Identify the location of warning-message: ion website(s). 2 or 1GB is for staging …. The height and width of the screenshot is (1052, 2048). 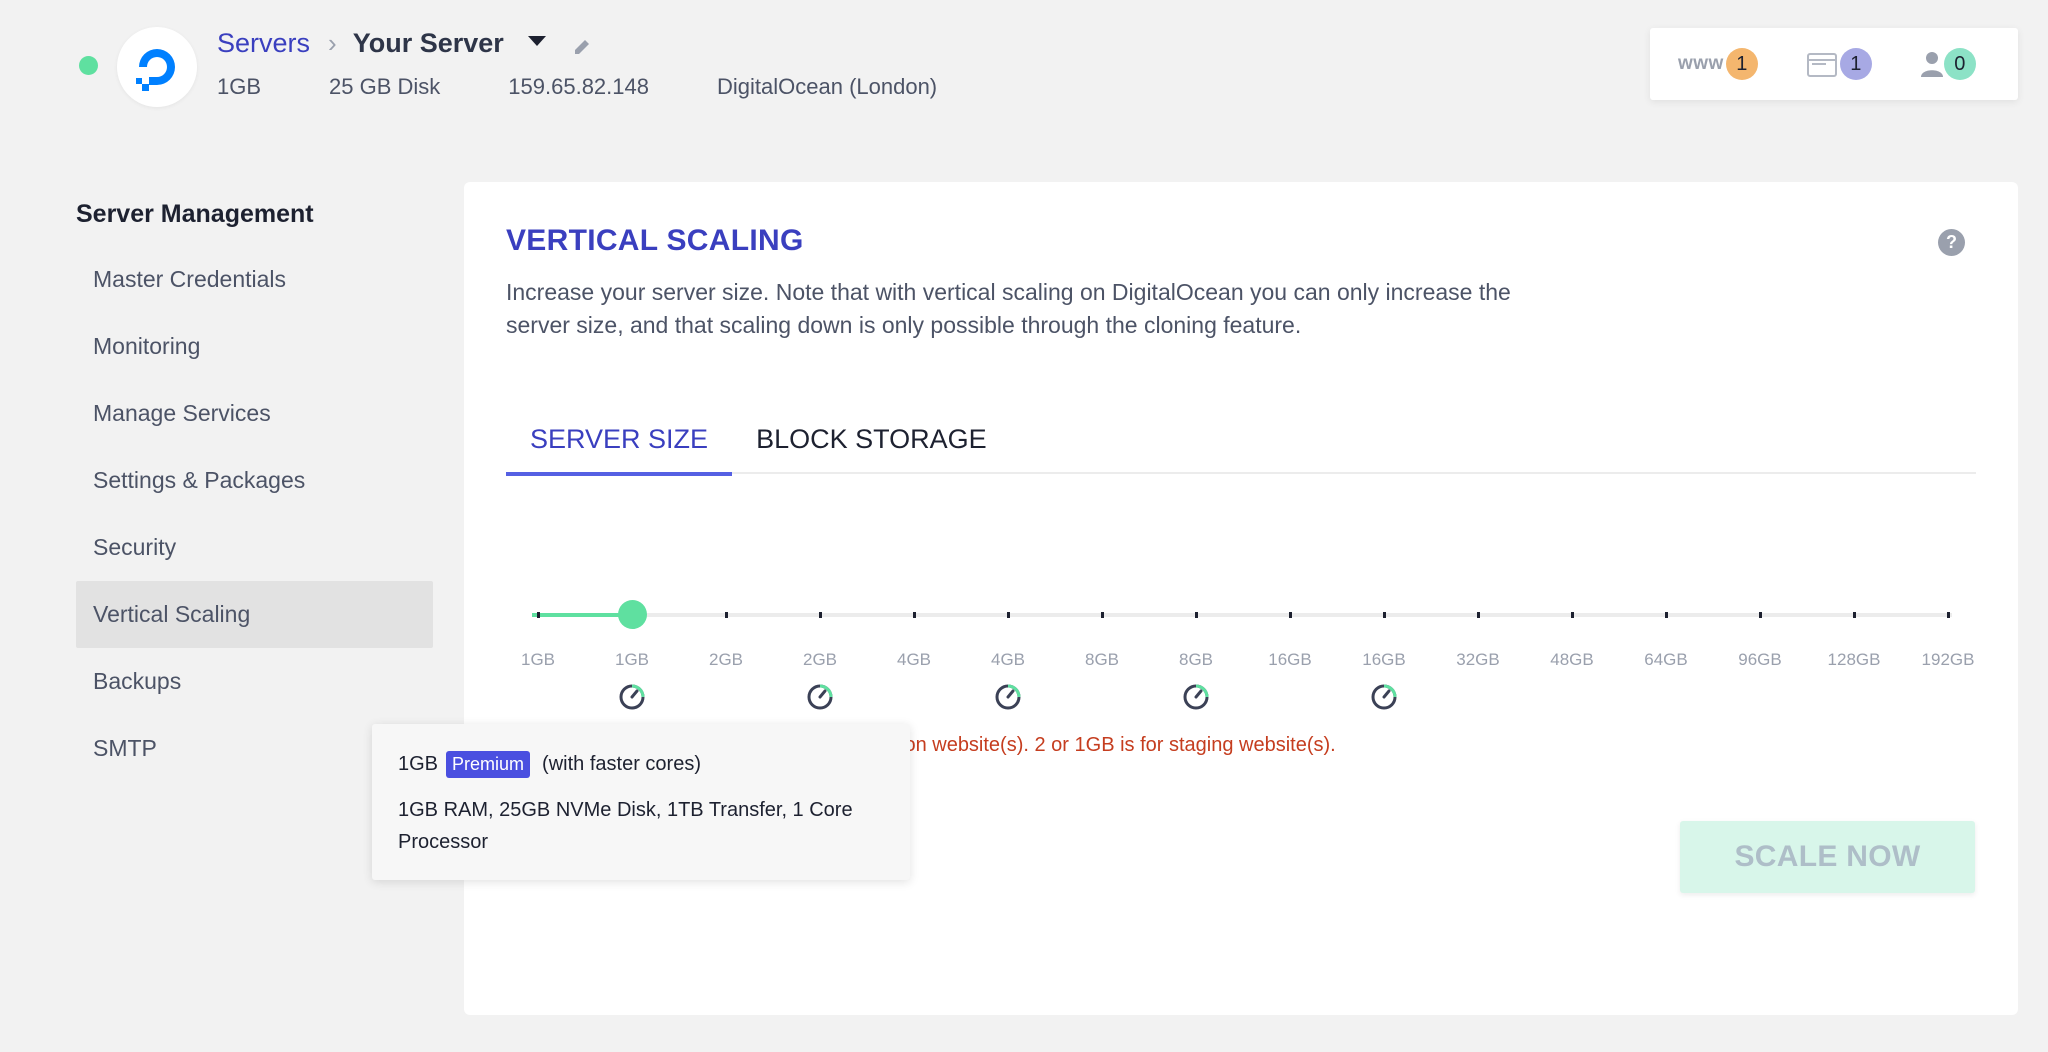
(1118, 745).